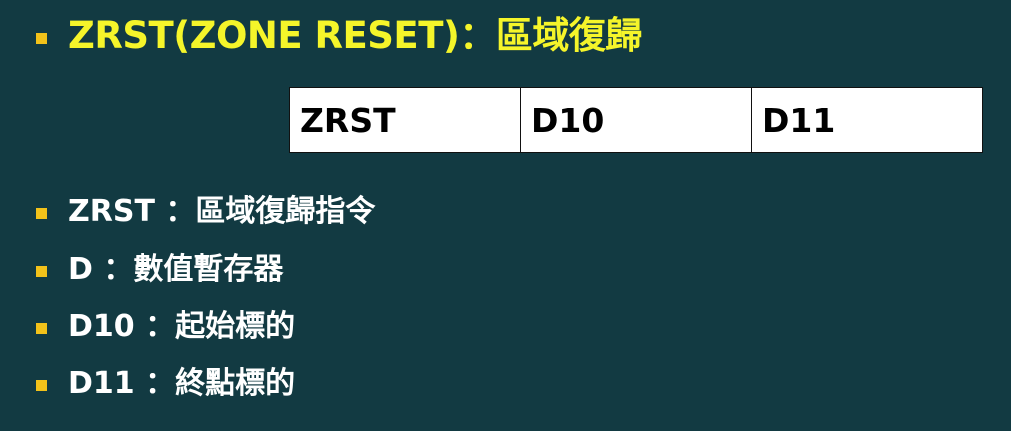 The image size is (1011, 431). Describe the element at coordinates (799, 120) in the screenshot. I see `instruction-cell-end: D11` at that location.